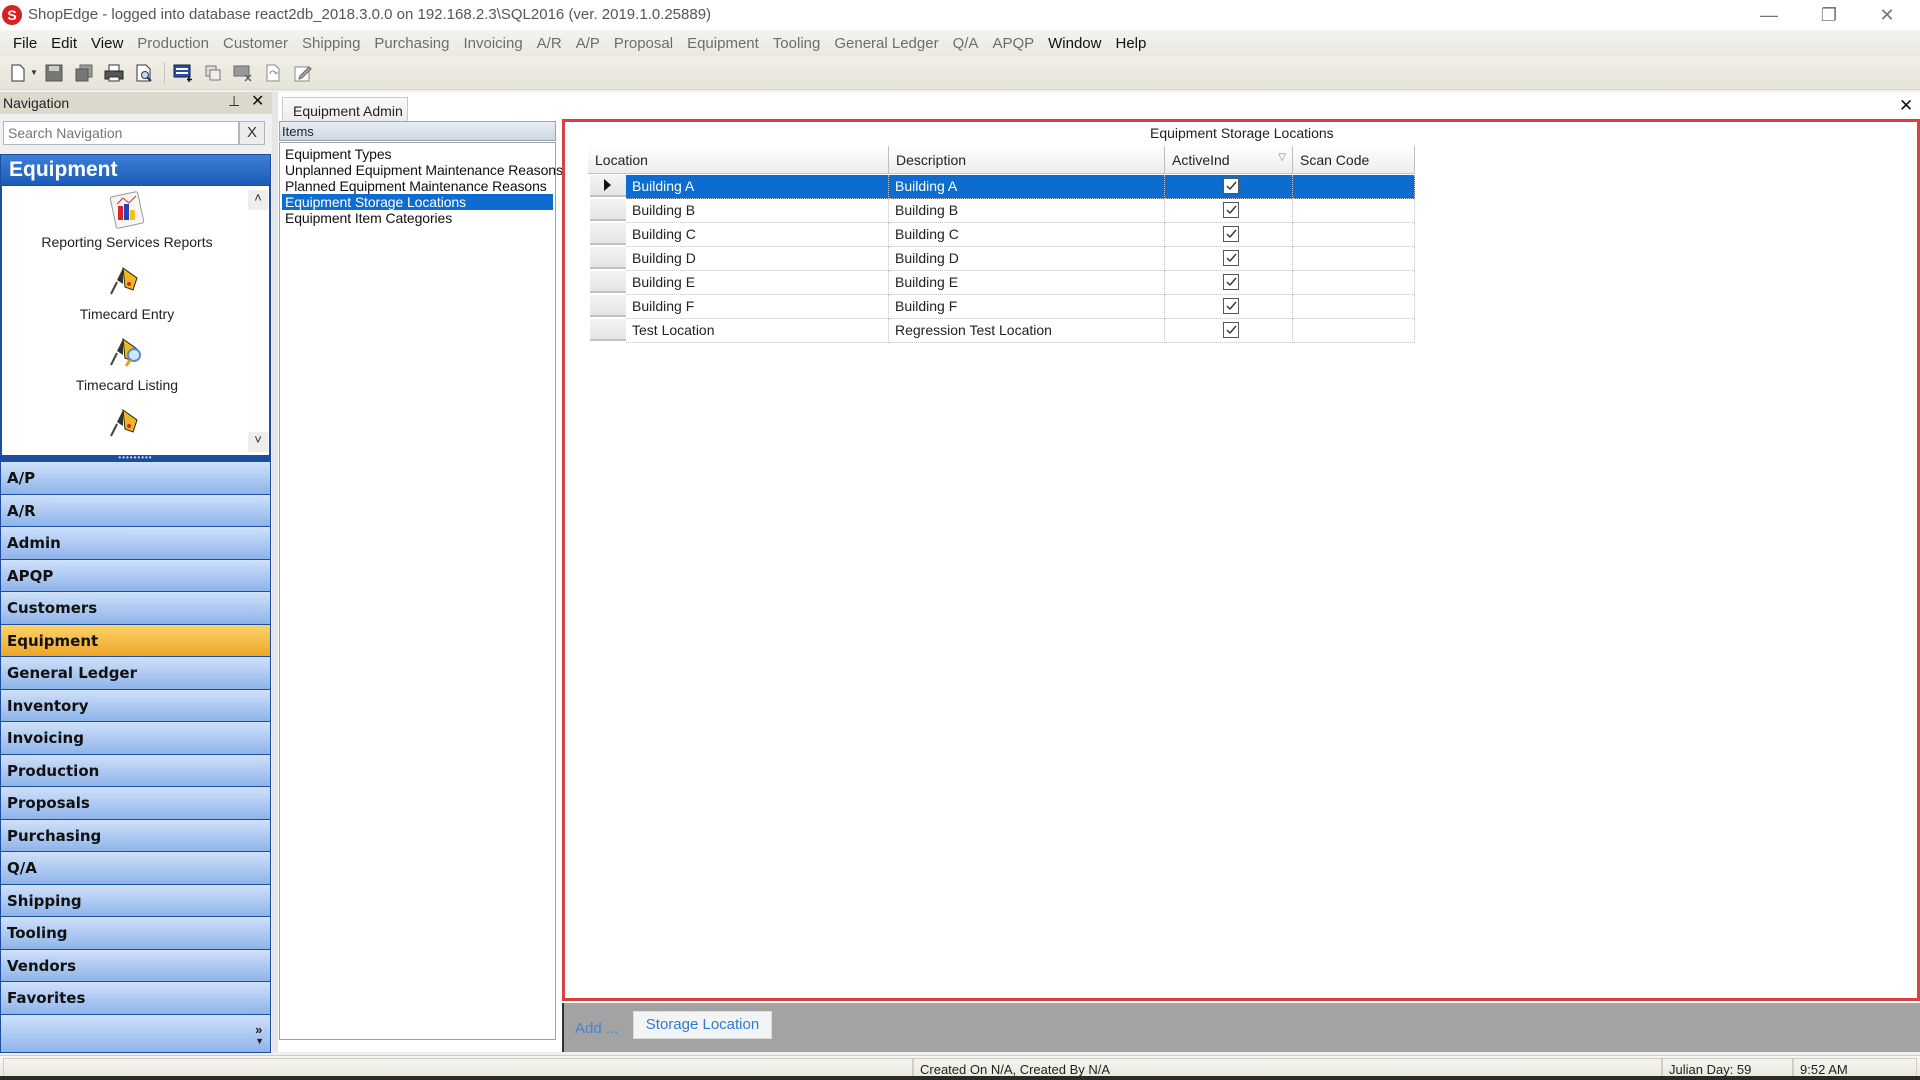 Image resolution: width=1920 pixels, height=1080 pixels. What do you see at coordinates (144, 73) in the screenshot?
I see `print-preview-icon` at bounding box center [144, 73].